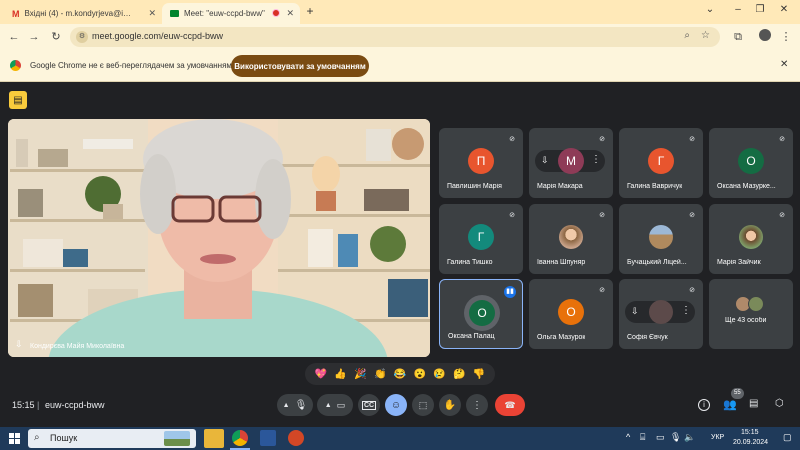  What do you see at coordinates (380, 374) in the screenshot?
I see `reaction-clap: 👏` at bounding box center [380, 374].